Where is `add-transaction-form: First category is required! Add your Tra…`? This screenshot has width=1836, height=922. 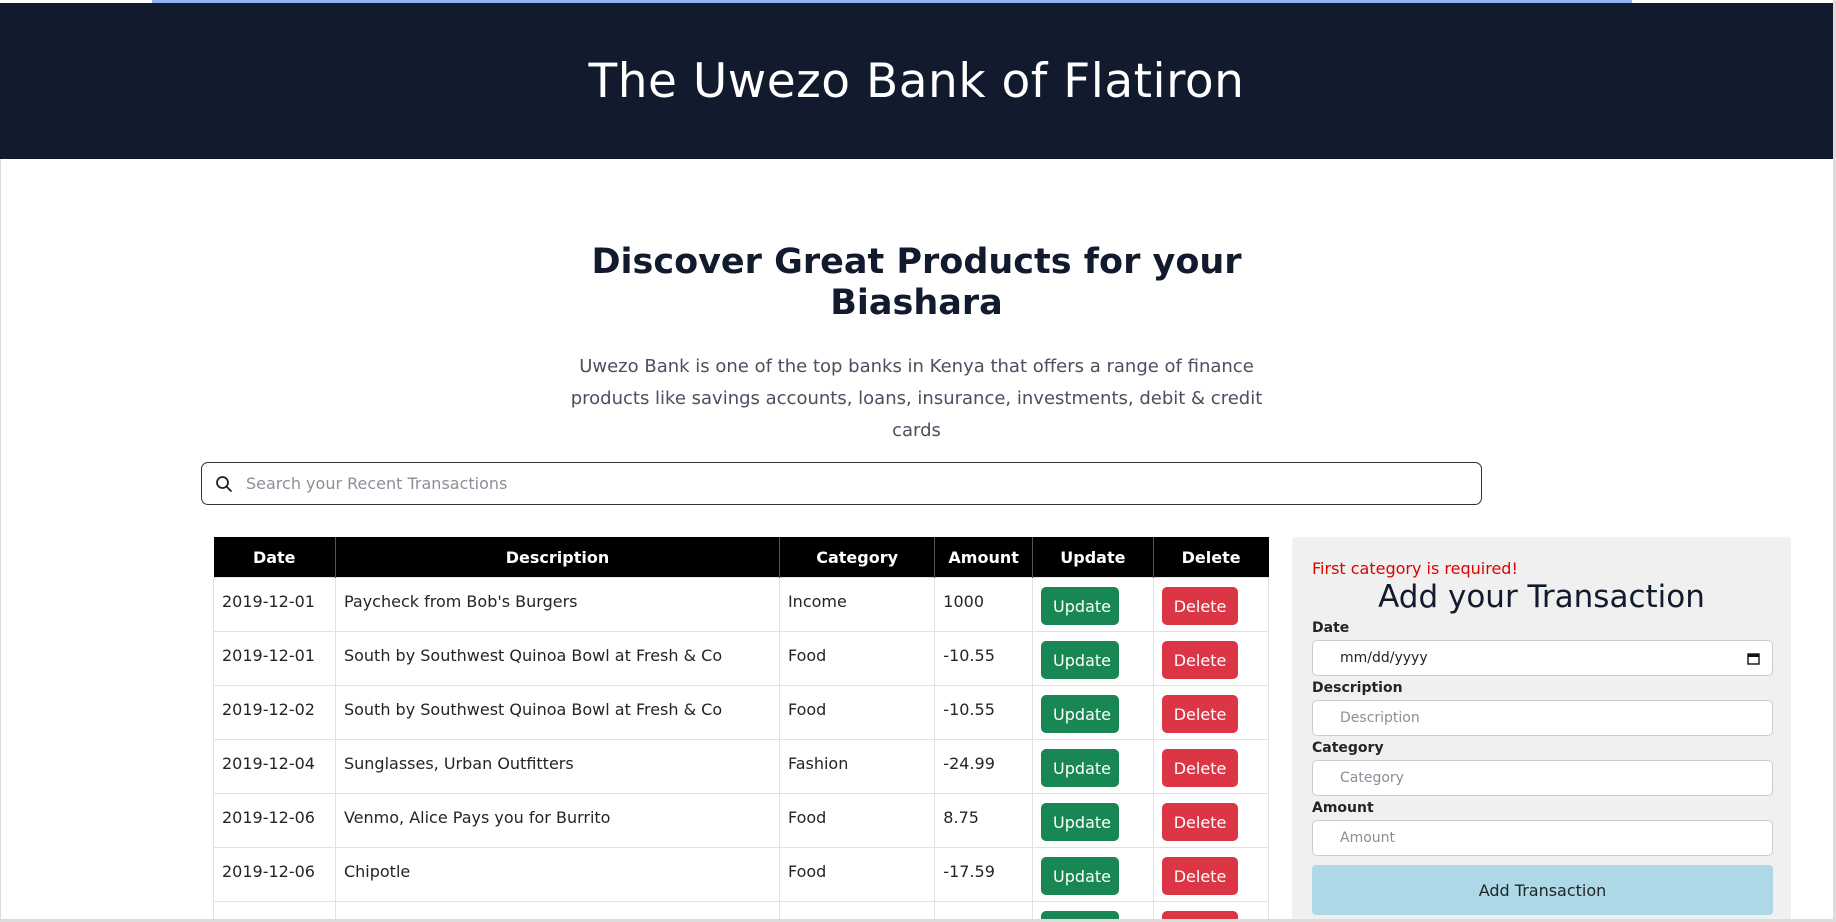 add-transaction-form: First category is required! Add your Tra… is located at coordinates (1541, 729).